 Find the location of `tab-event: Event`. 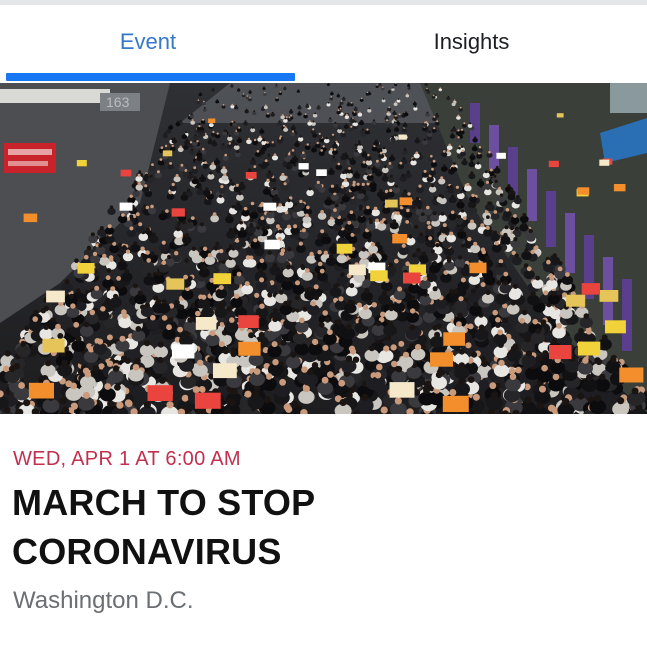

tab-event: Event is located at coordinates (148, 44).